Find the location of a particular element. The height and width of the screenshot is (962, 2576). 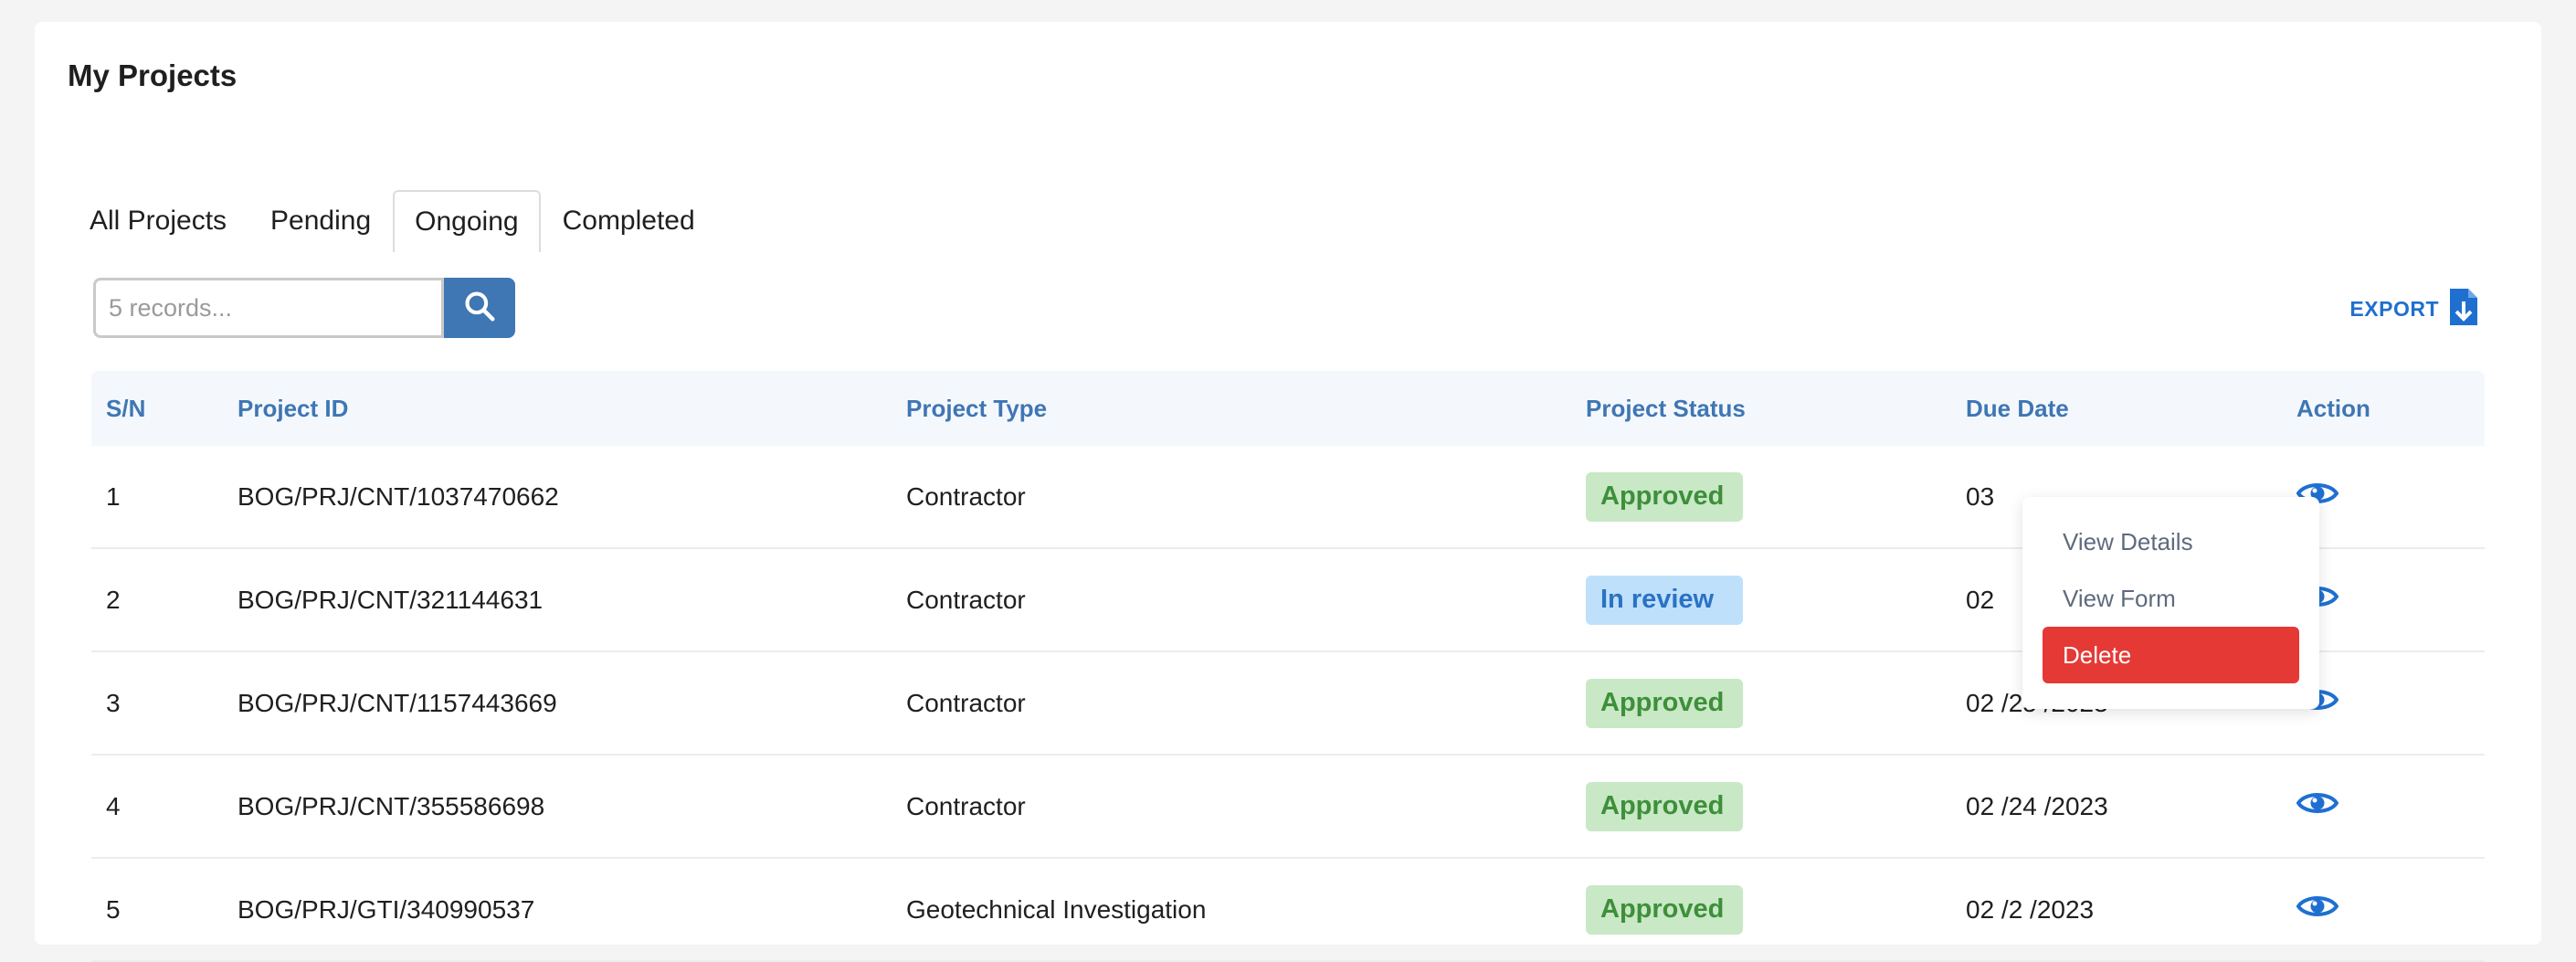

header-sn: S/N is located at coordinates (126, 408).